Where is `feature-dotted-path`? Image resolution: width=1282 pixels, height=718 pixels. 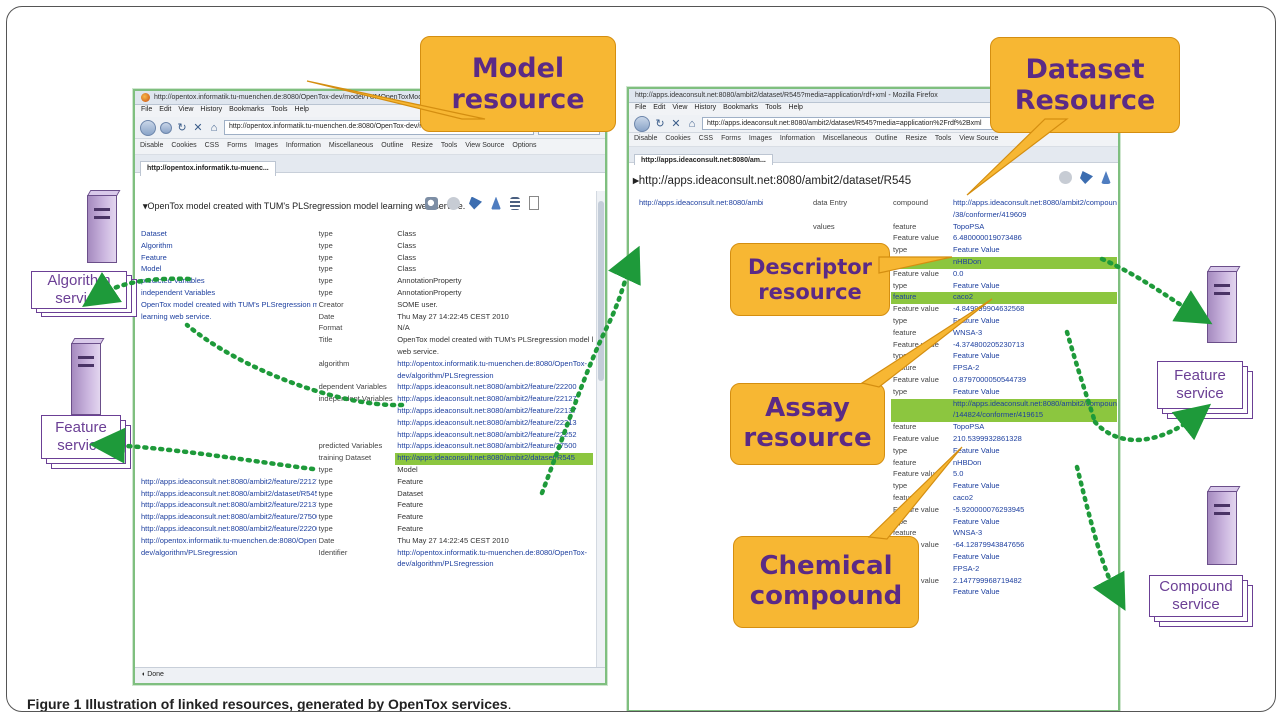 feature-dotted-path is located at coordinates (1081, 377).